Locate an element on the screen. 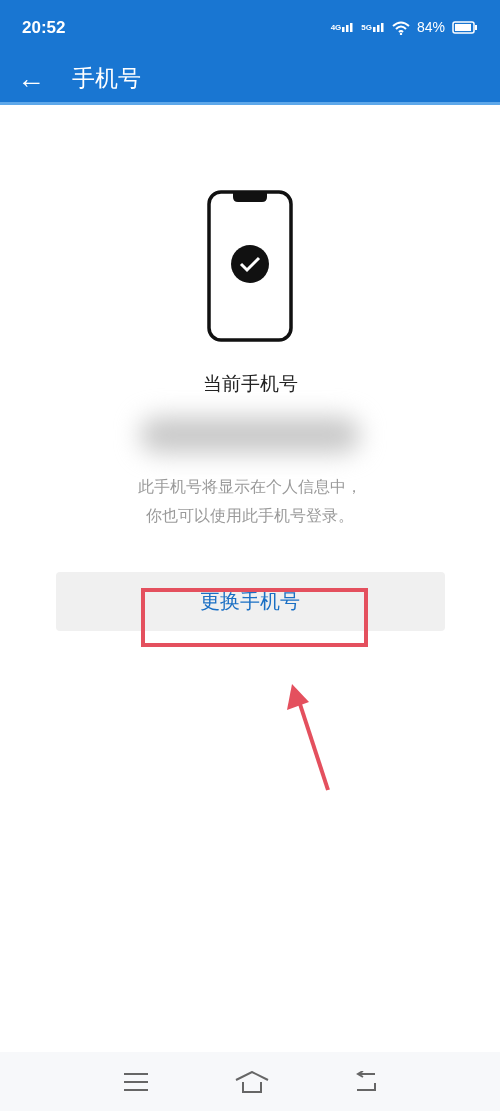 This screenshot has width=500, height=1111. menu-icon is located at coordinates (136, 1081).